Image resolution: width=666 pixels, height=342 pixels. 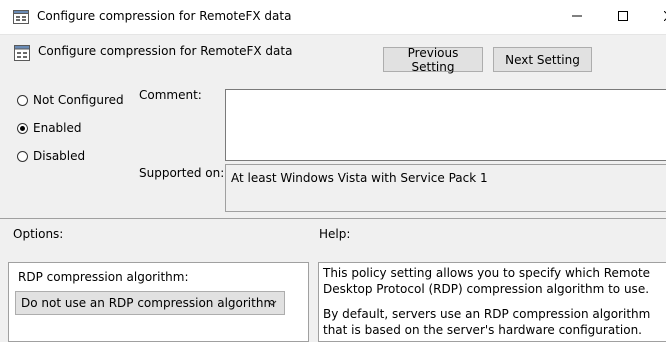 What do you see at coordinates (59, 156) in the screenshot?
I see `radio-label: Disabled` at bounding box center [59, 156].